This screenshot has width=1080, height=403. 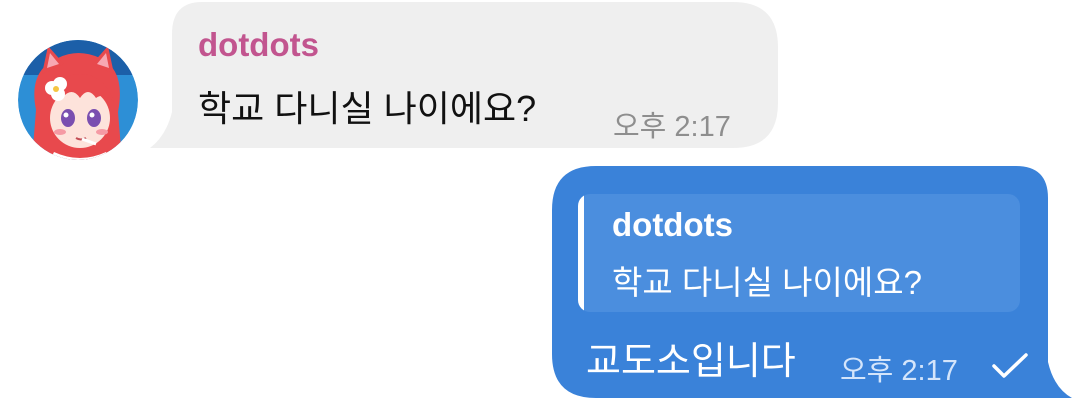 I want to click on reply-sender-name: dotdots, so click(x=672, y=224).